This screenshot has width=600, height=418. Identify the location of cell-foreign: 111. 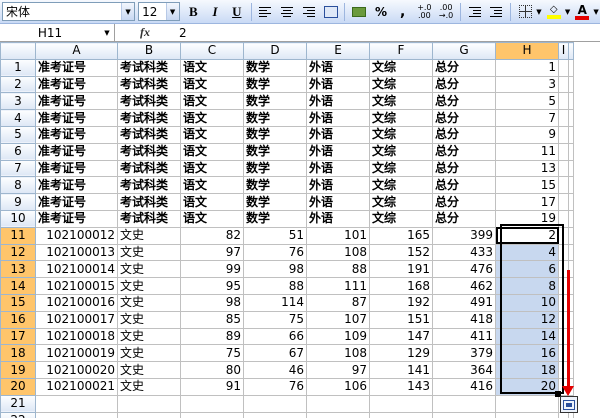
(338, 286).